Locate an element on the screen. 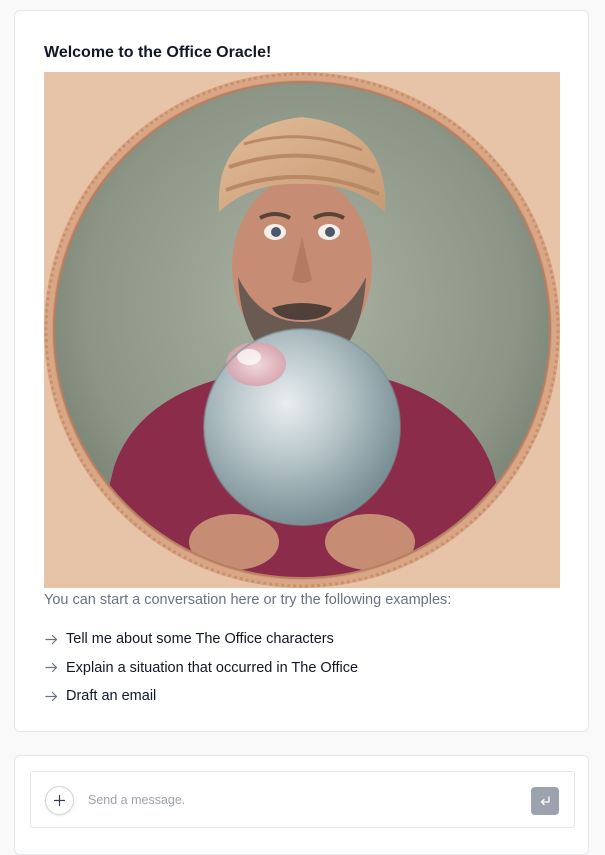 The image size is (605, 855). send-button is located at coordinates (545, 801).